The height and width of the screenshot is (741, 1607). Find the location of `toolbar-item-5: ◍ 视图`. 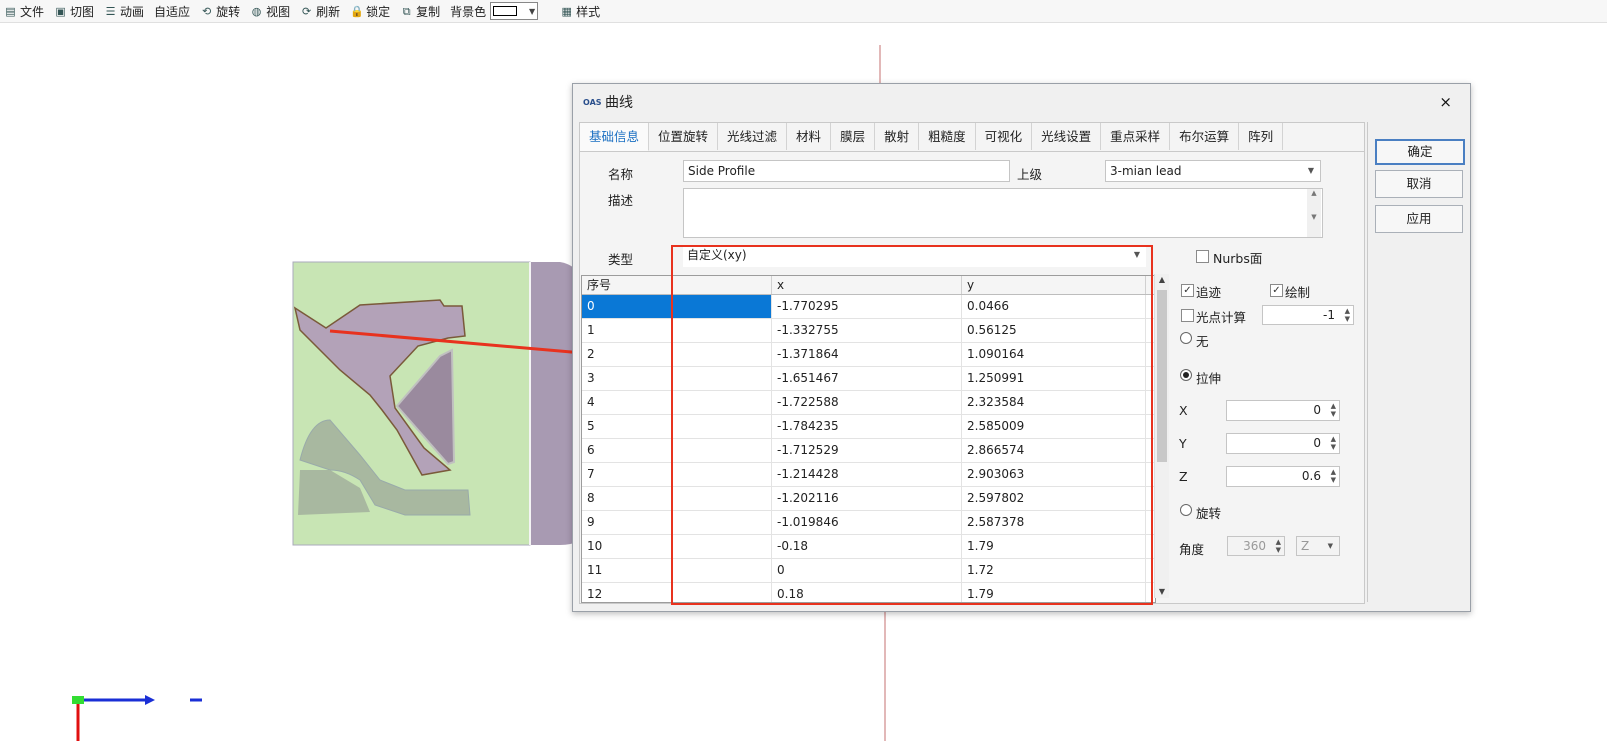

toolbar-item-5: ◍ 视图 is located at coordinates (271, 11).